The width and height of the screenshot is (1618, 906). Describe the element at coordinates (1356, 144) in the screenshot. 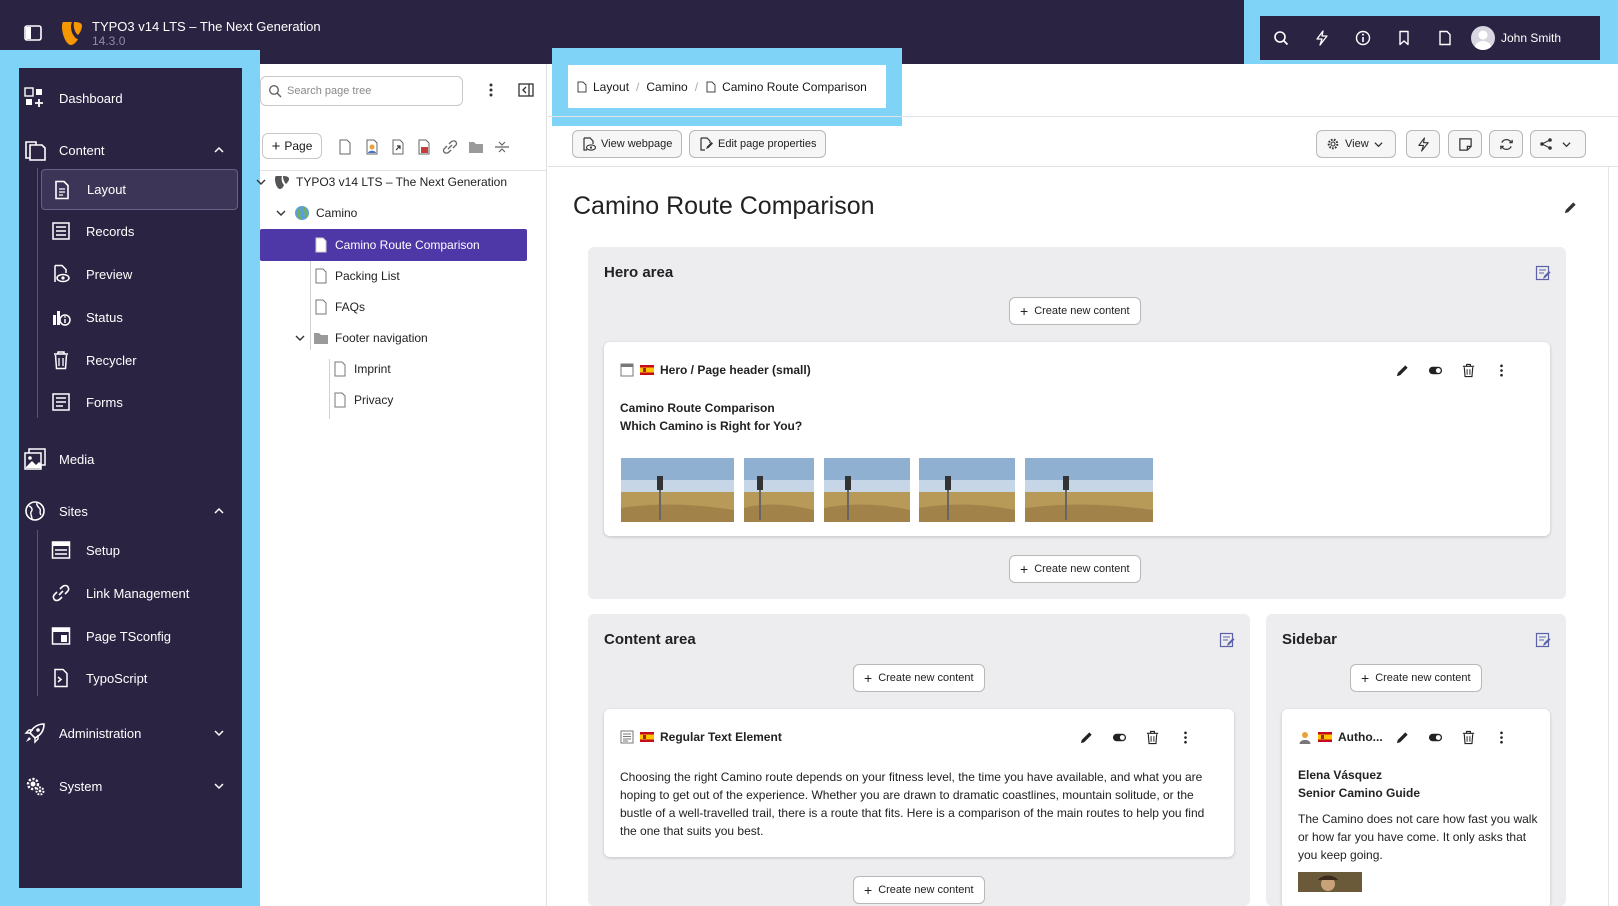

I see `view-dropdown: View` at that location.